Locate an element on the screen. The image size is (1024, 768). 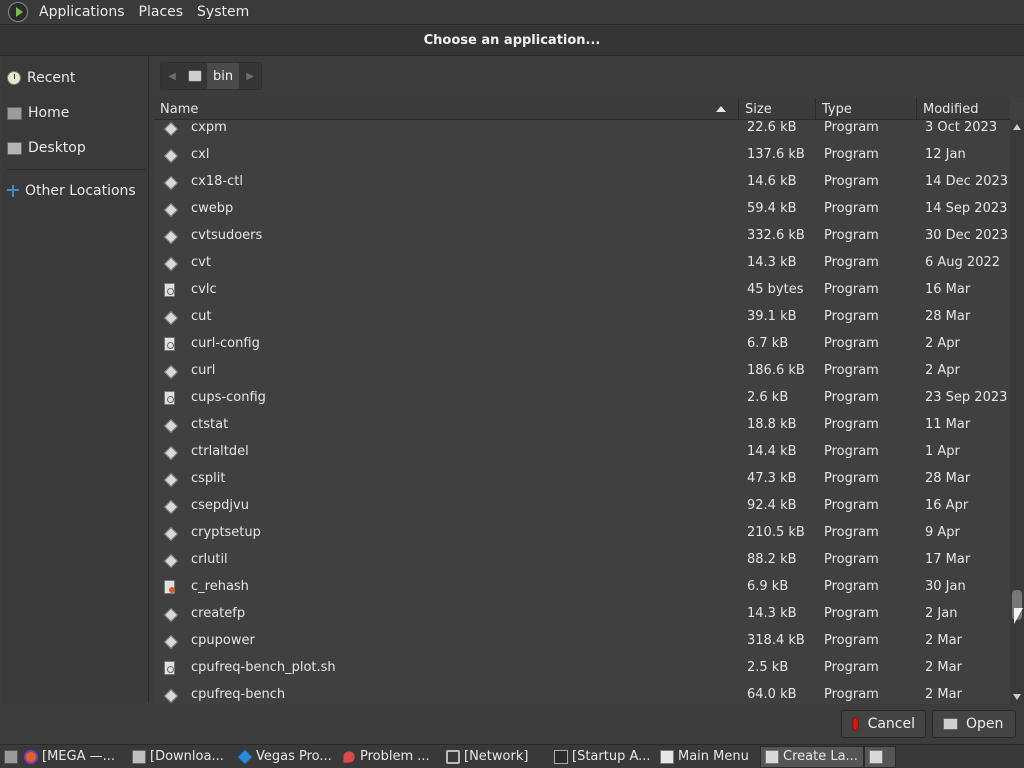
path-back-arrow-icon: ◀ is located at coordinates (172, 76).